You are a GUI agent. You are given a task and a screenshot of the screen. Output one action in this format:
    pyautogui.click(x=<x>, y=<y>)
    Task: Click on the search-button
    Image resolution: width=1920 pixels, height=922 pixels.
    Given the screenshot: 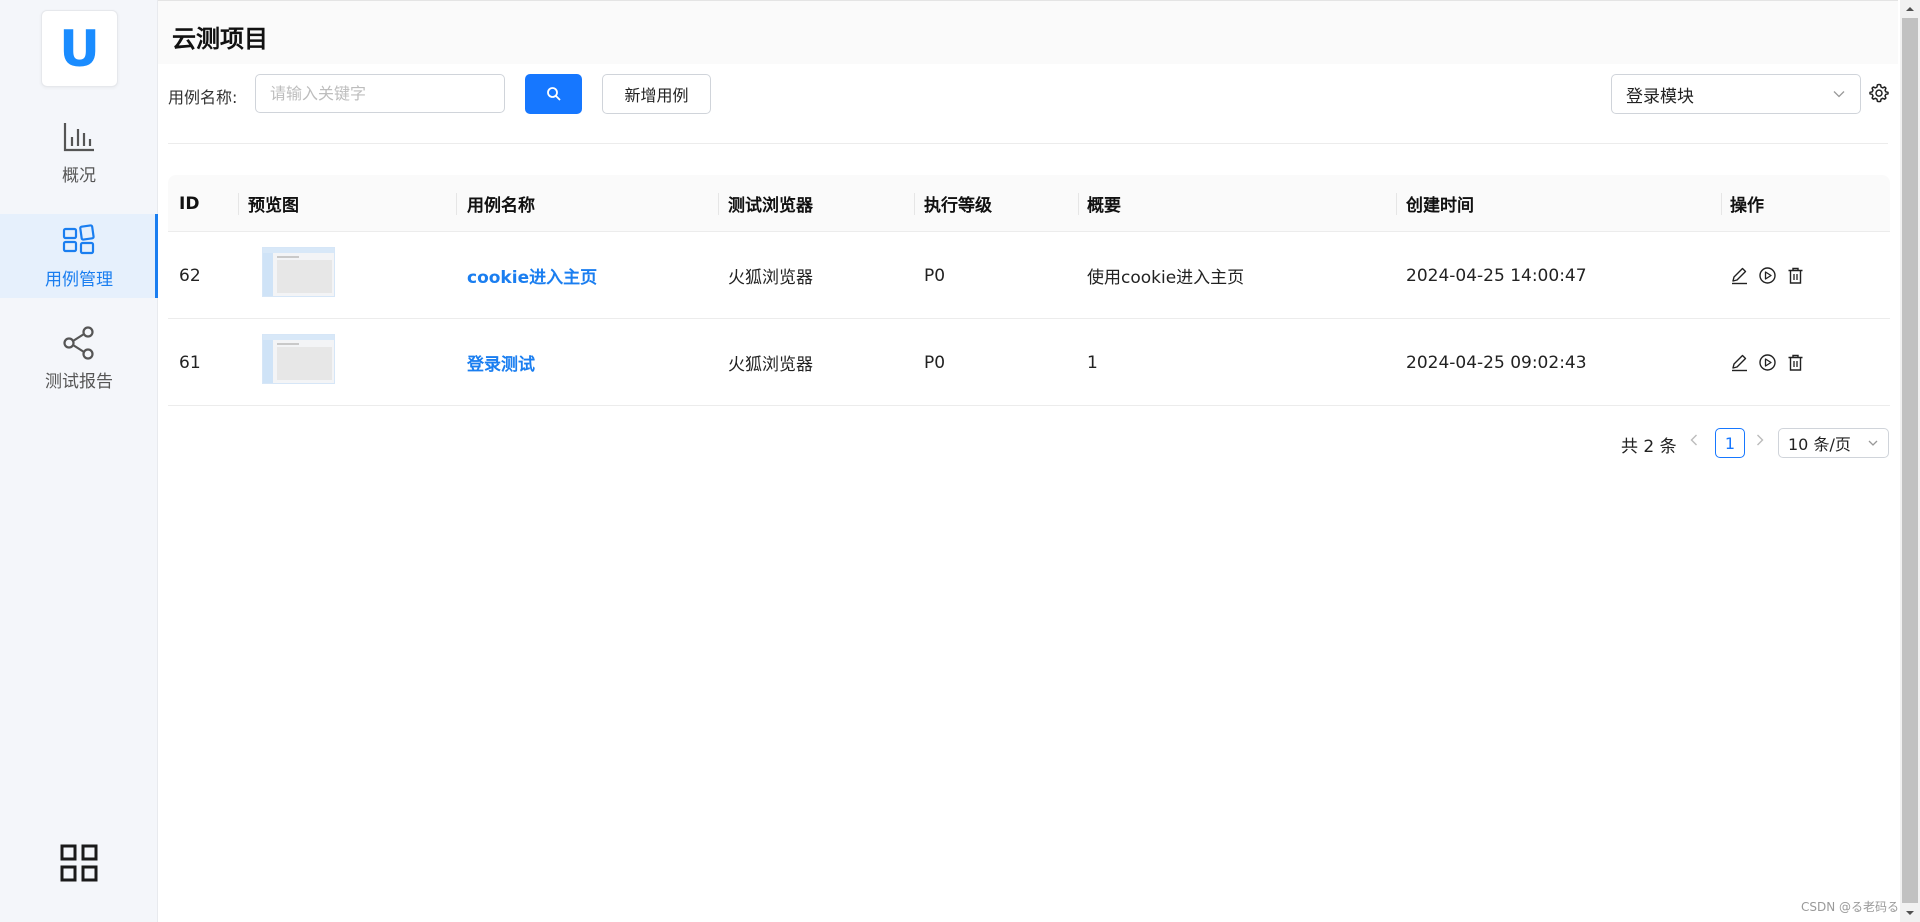 What is the action you would take?
    pyautogui.click(x=553, y=94)
    